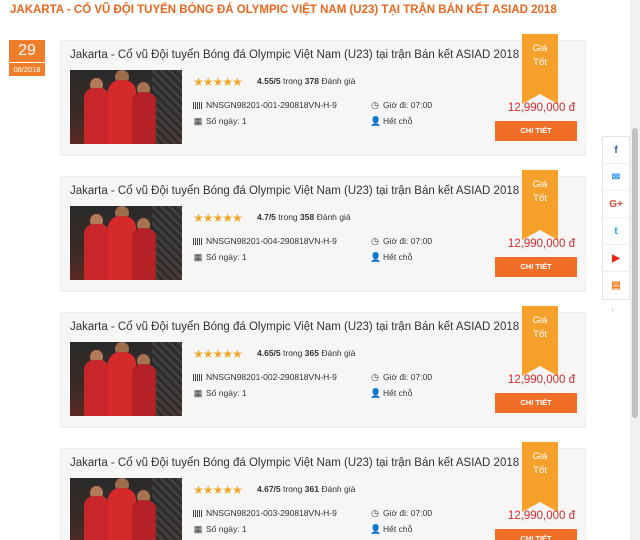 The height and width of the screenshot is (540, 640). I want to click on scrollbar, so click(635, 270).